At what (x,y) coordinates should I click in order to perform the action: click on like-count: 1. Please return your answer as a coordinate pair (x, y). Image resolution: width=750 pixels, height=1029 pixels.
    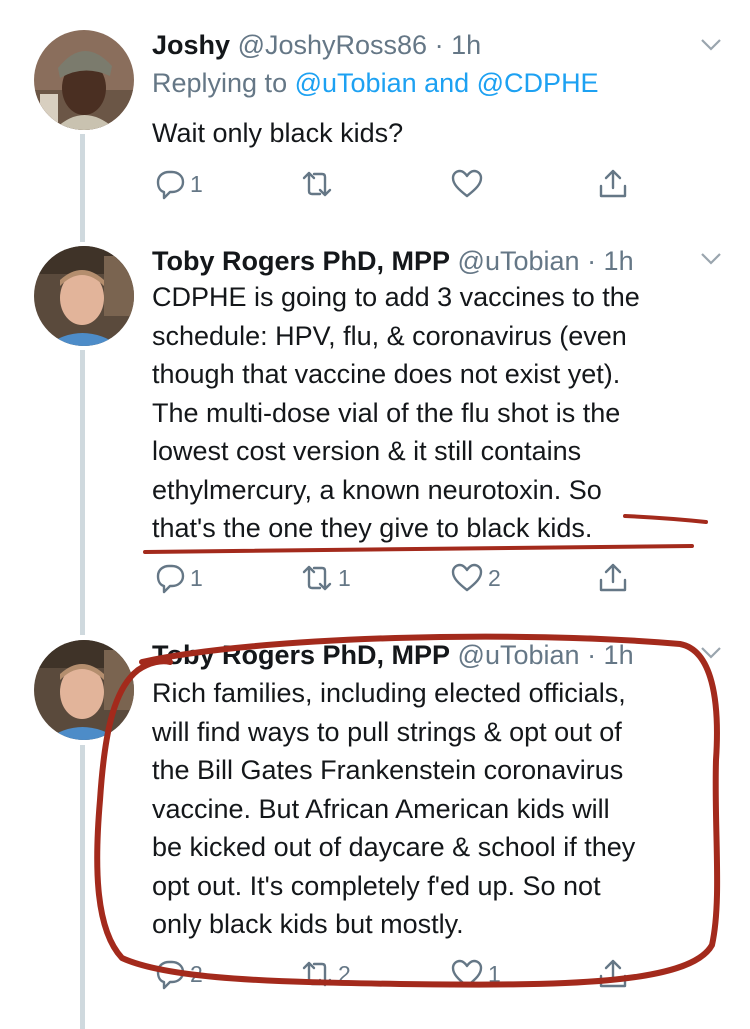
    Looking at the image, I should click on (494, 973).